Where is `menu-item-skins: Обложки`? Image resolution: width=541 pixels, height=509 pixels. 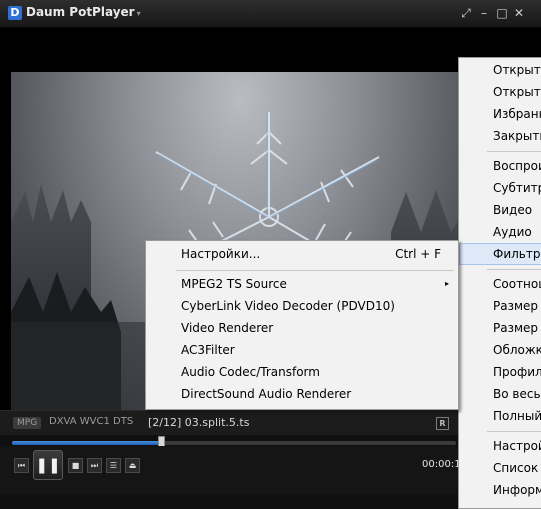
menu-item-skins: Обложки is located at coordinates (500, 350).